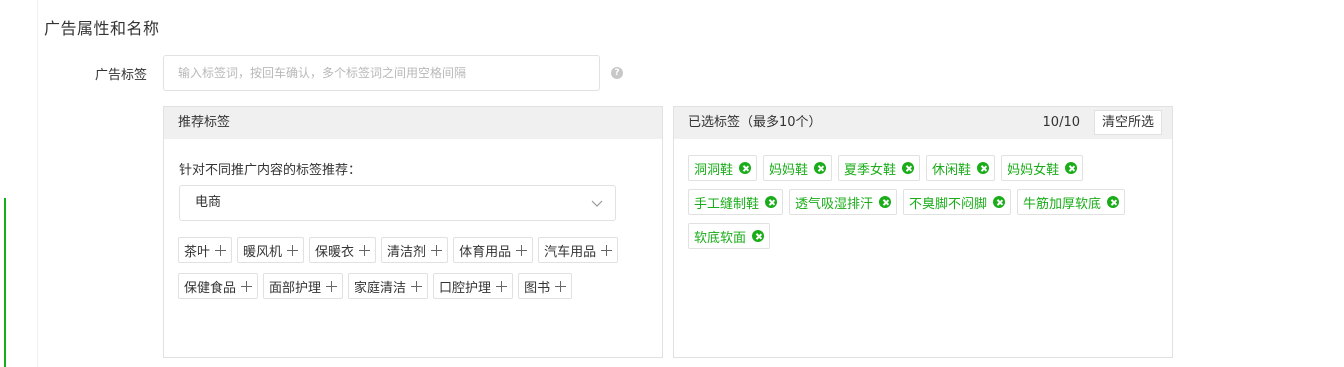 Image resolution: width=1344 pixels, height=367 pixels. What do you see at coordinates (1127, 122) in the screenshot?
I see `clear-selected-button: 清空所选` at bounding box center [1127, 122].